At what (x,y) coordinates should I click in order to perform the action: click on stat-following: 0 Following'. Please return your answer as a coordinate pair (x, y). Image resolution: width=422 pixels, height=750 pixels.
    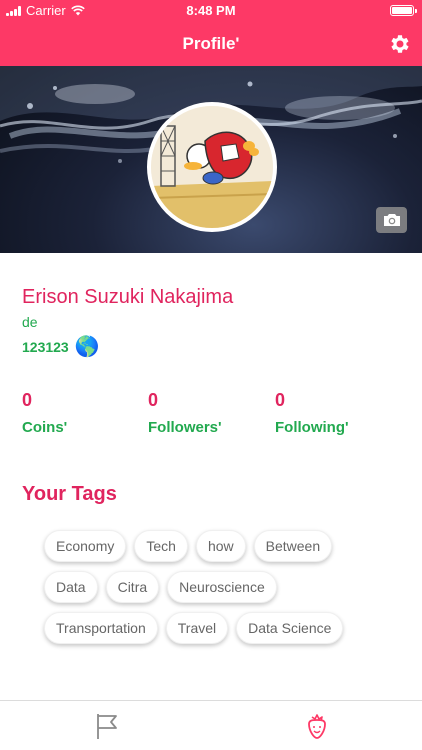
    Looking at the image, I should click on (312, 413).